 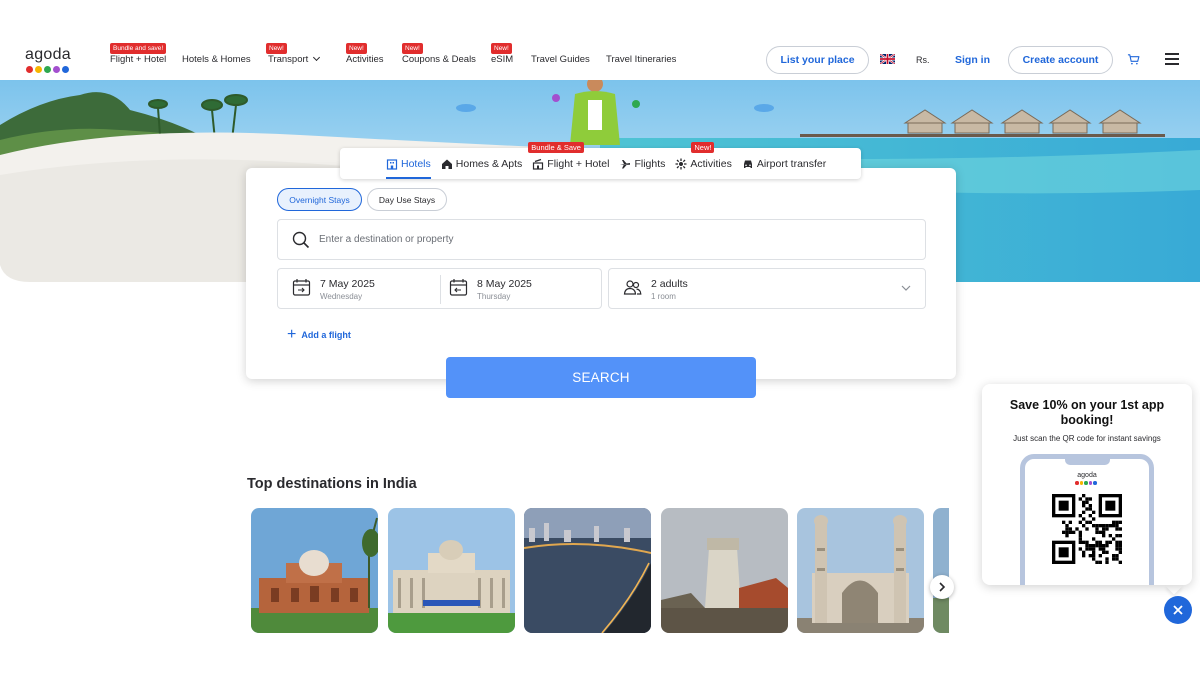 What do you see at coordinates (416, 163) in the screenshot?
I see `tab-hotels-label: Hotels` at bounding box center [416, 163].